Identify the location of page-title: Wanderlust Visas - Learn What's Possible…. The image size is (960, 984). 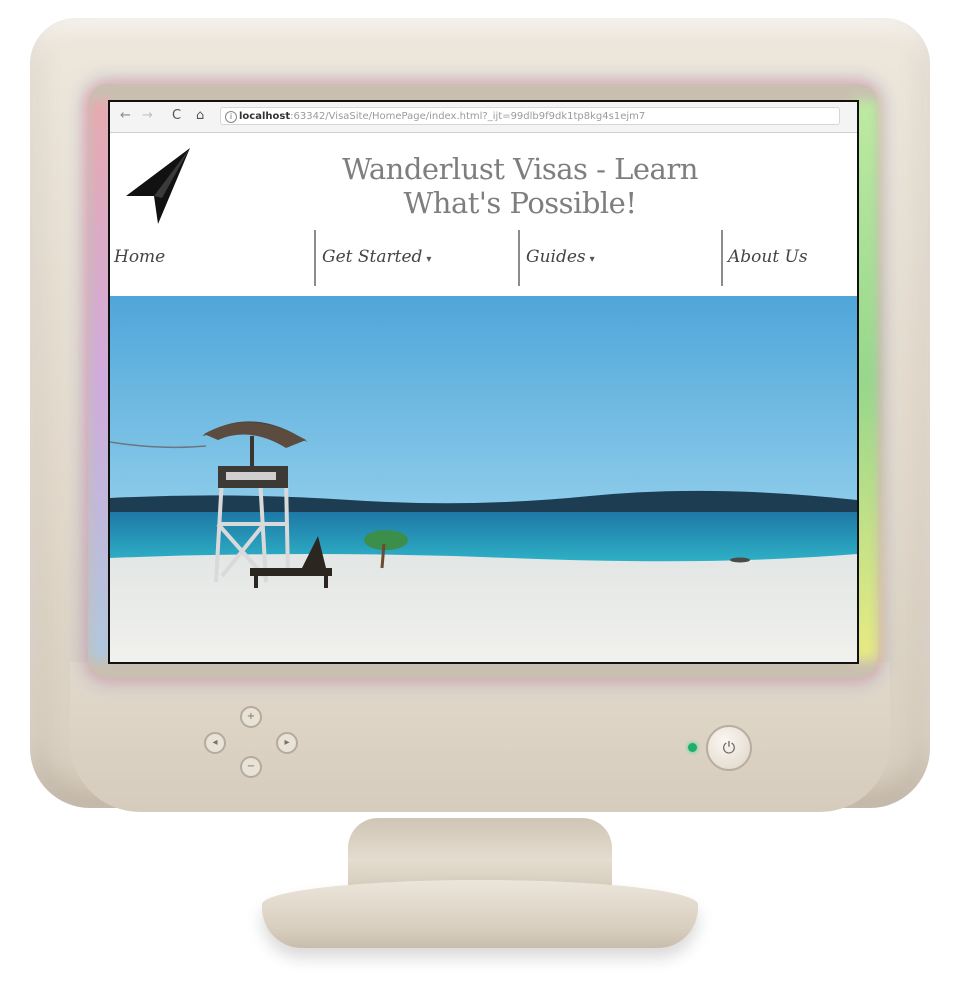
(520, 186).